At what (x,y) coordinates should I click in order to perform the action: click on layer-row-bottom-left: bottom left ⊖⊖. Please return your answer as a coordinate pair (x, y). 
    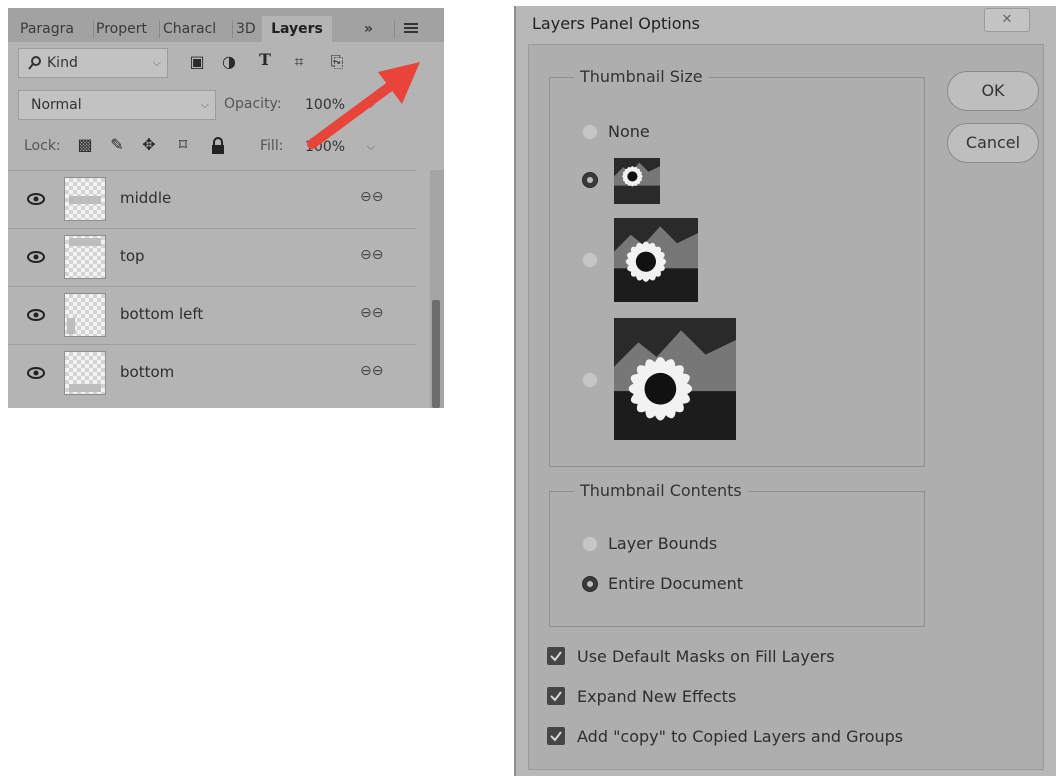
    Looking at the image, I should click on (212, 315).